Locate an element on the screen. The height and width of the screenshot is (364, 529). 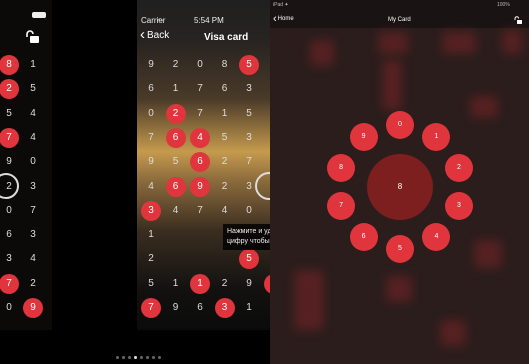
chevron-left-icon: ‹ is located at coordinates (275, 19).